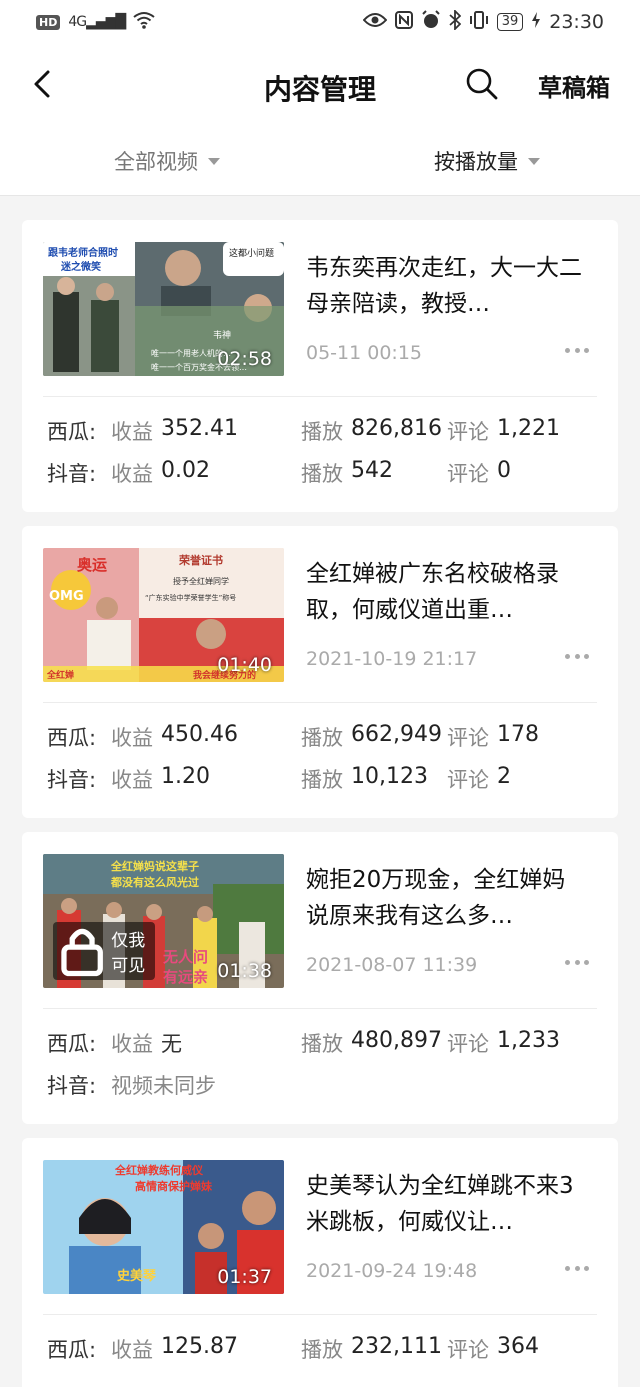 This screenshot has width=640, height=1387. What do you see at coordinates (80, 266) in the screenshot?
I see `thumb-caption: 迷之微笑` at bounding box center [80, 266].